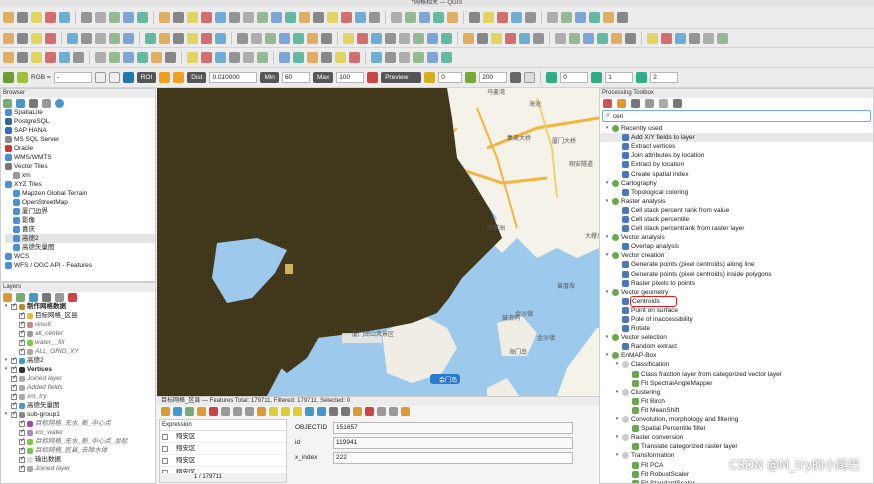  I want to click on toolbox-algorithm: Extract by location, so click(736, 164).